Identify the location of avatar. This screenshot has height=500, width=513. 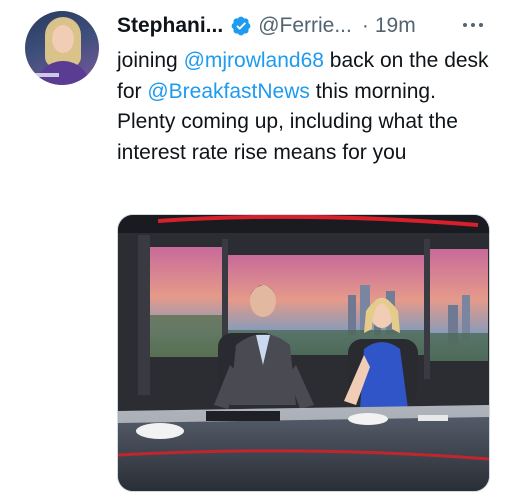
(62, 48).